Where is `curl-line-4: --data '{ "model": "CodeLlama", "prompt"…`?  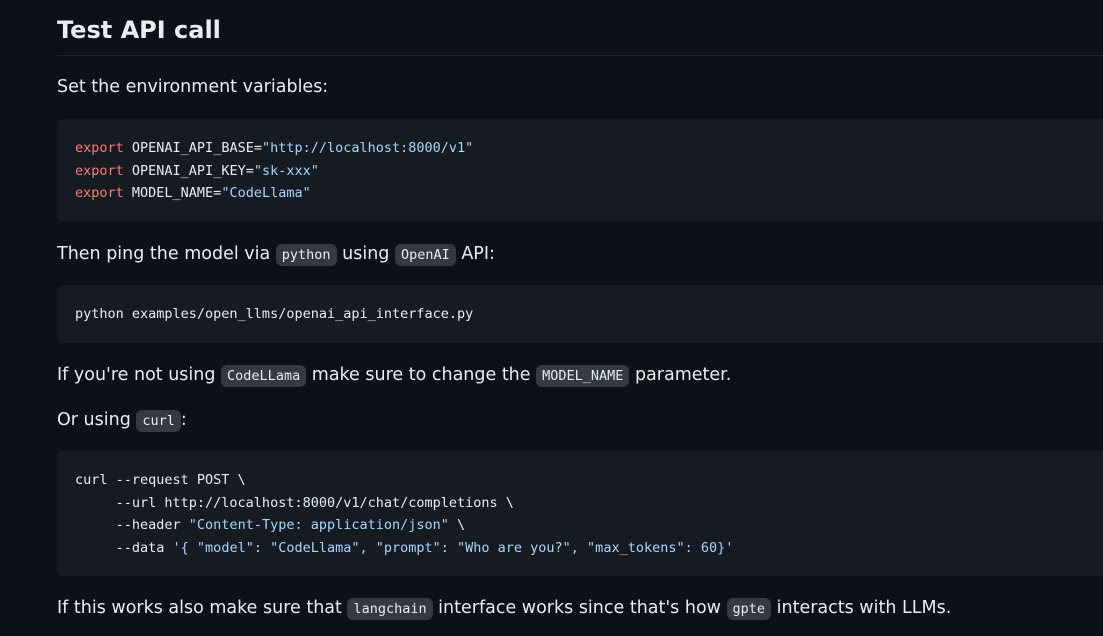 curl-line-4: --data '{ "model": "CodeLlama", "prompt"… is located at coordinates (404, 547).